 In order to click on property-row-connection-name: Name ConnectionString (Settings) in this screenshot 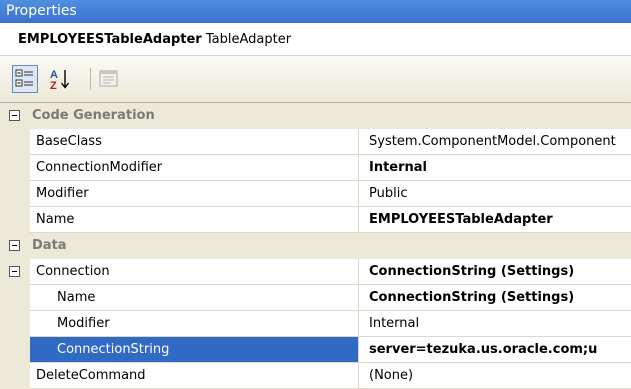, I will do `click(315, 298)`.